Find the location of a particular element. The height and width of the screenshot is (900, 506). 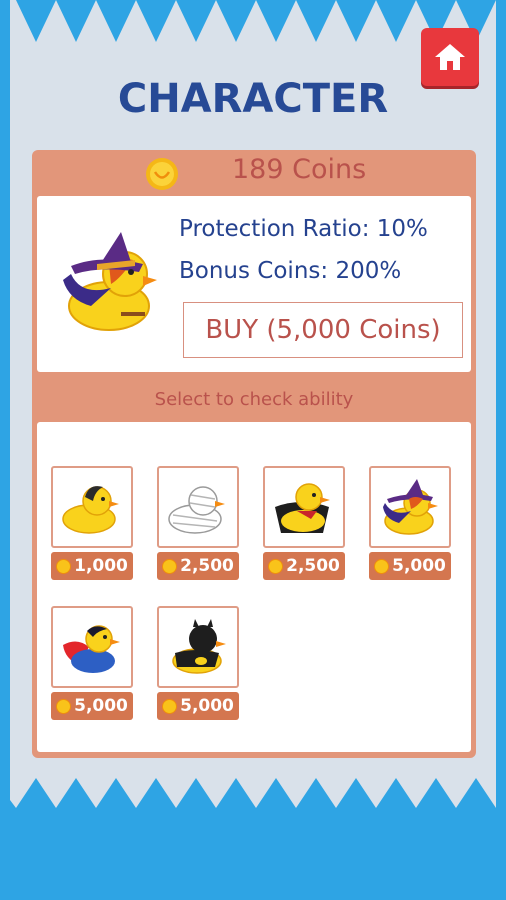

home-button is located at coordinates (450, 57).